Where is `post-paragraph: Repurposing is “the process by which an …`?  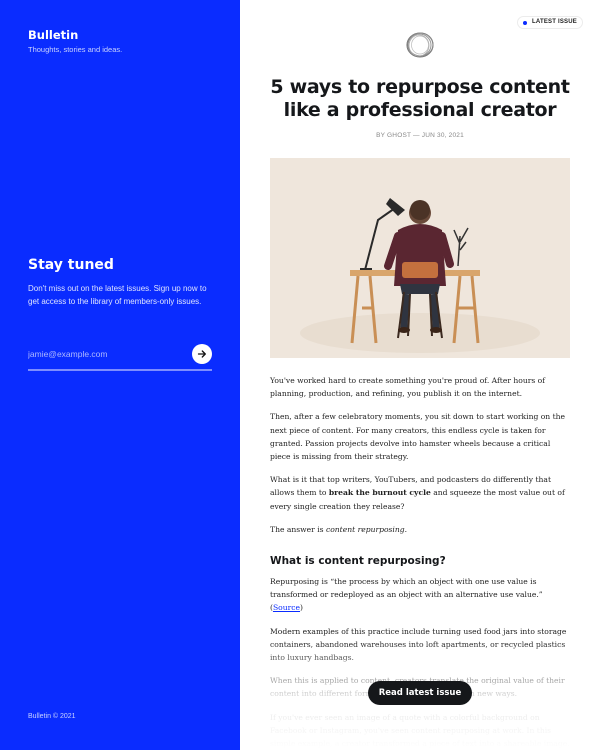 post-paragraph: Repurposing is “the process by which an … is located at coordinates (420, 595).